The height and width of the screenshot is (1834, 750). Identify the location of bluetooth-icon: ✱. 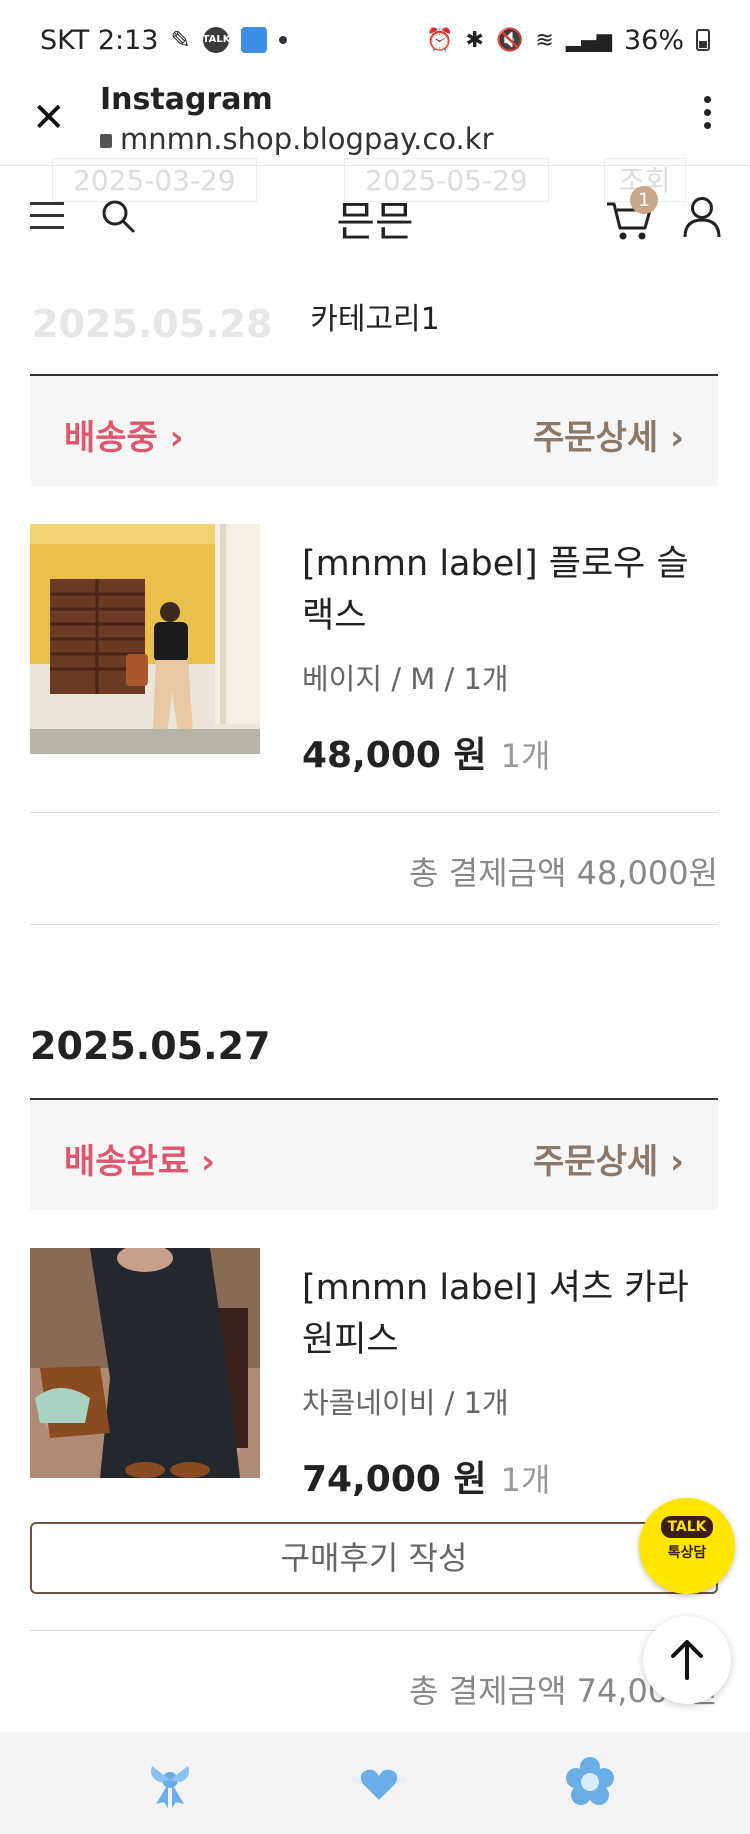
(474, 40).